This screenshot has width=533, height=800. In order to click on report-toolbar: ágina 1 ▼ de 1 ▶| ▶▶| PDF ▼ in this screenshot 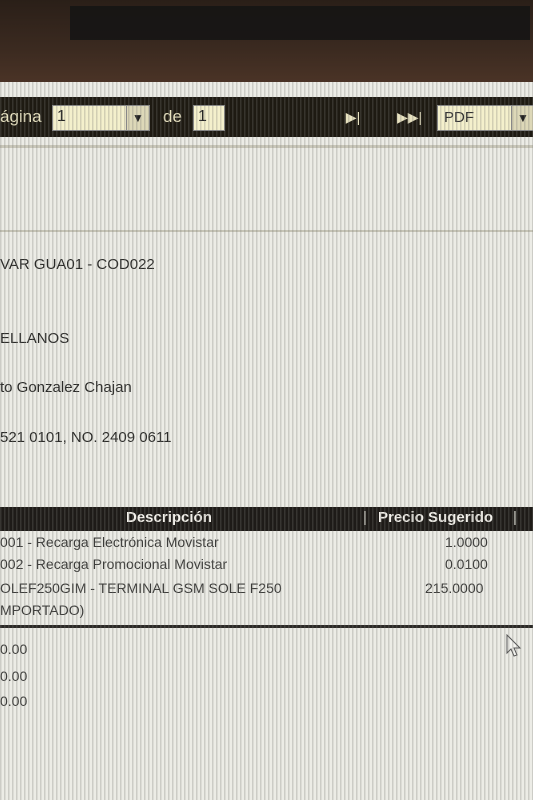, I will do `click(266, 117)`.